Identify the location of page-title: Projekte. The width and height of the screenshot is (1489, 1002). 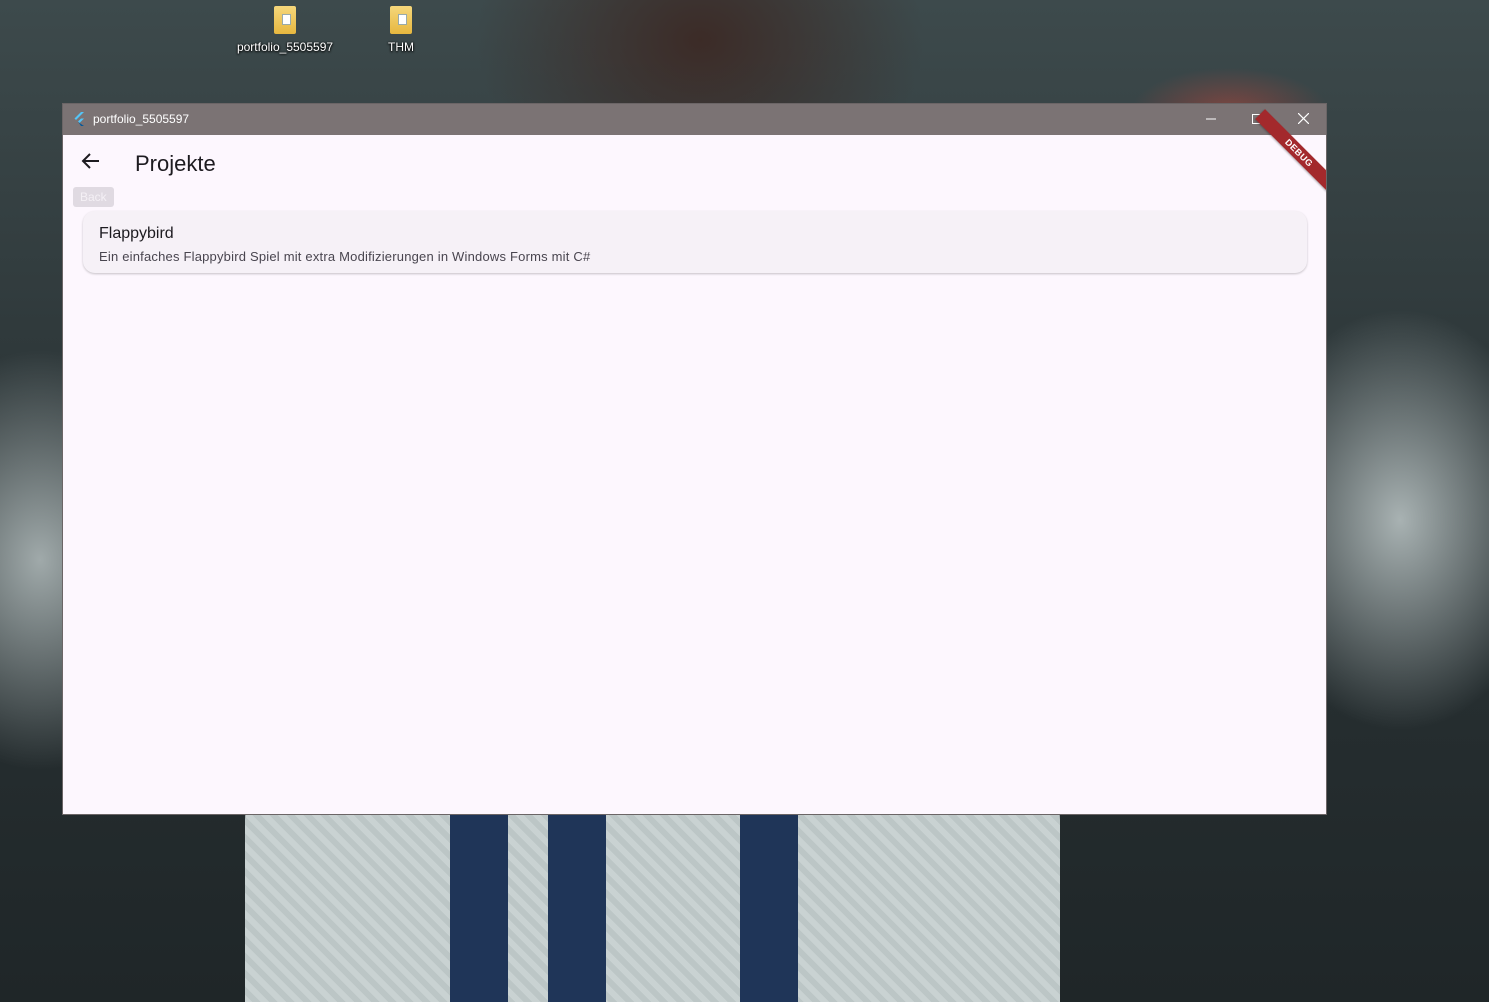
(175, 163).